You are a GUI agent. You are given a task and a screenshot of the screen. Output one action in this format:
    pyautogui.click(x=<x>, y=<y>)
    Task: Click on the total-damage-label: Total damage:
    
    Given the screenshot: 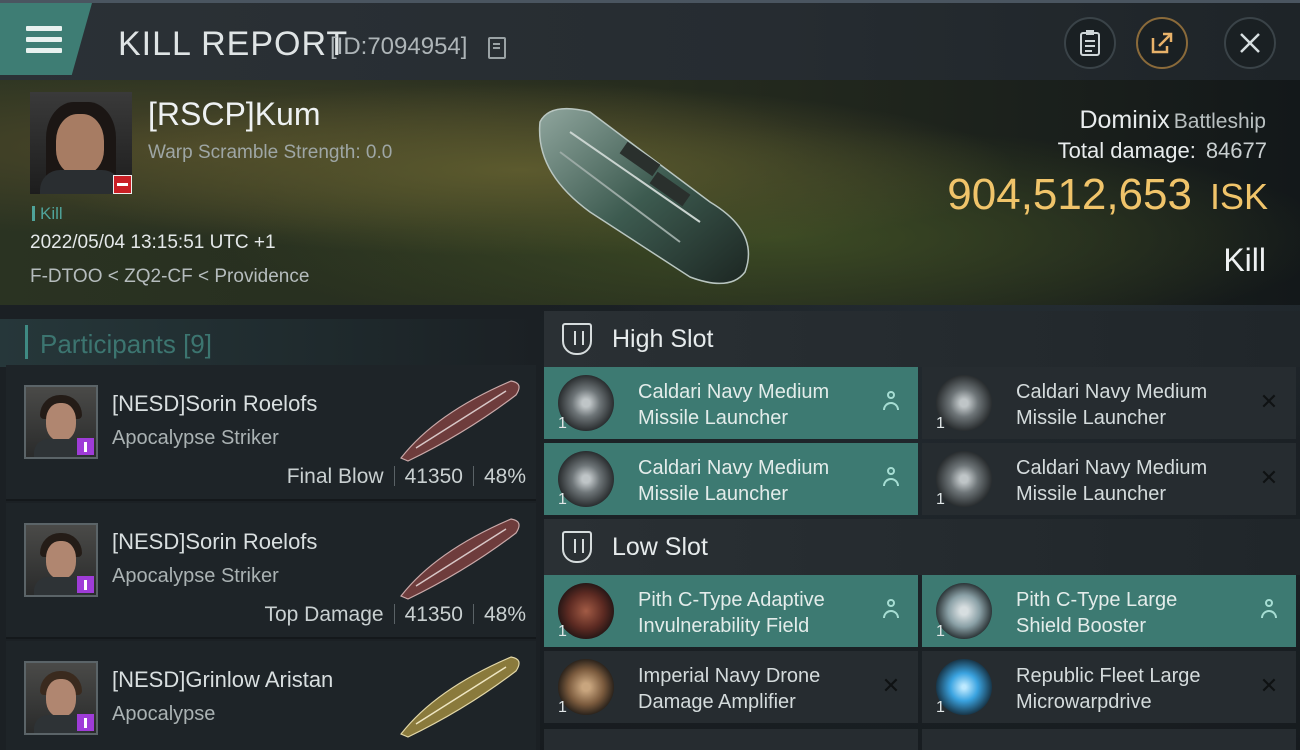 What is the action you would take?
    pyautogui.click(x=1126, y=150)
    